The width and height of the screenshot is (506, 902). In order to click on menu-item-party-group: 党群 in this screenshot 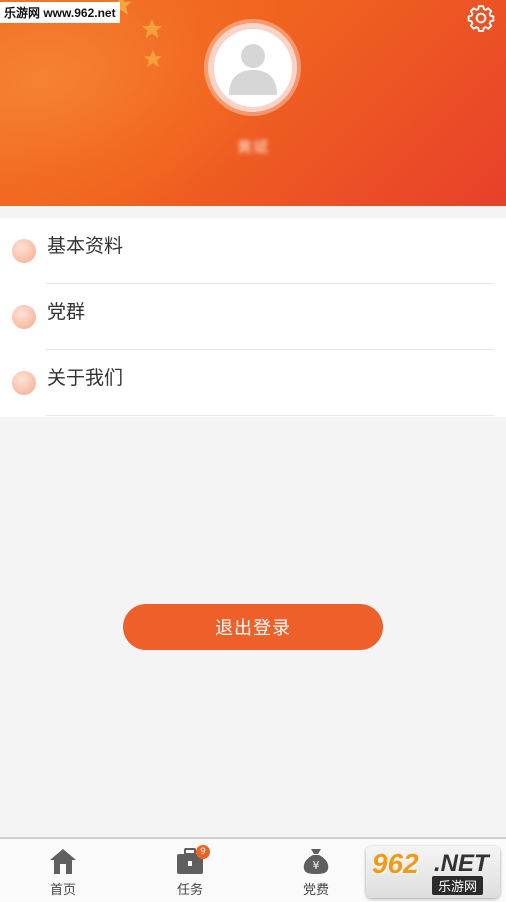, I will do `click(253, 317)`.